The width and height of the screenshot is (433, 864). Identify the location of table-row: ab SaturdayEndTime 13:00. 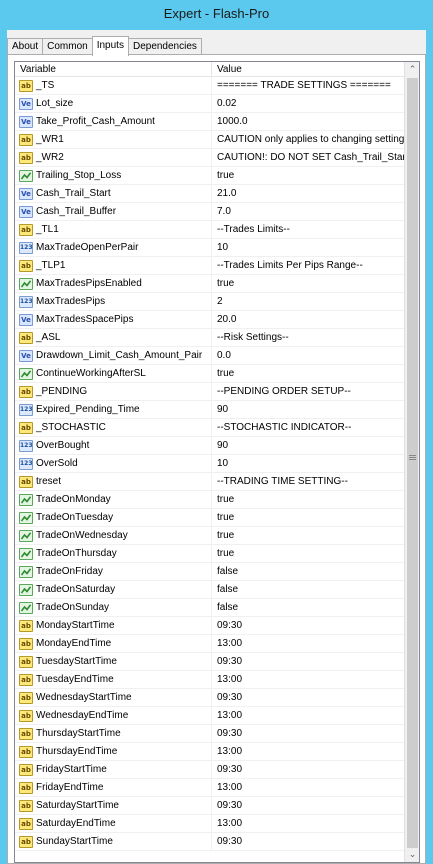
(210, 824).